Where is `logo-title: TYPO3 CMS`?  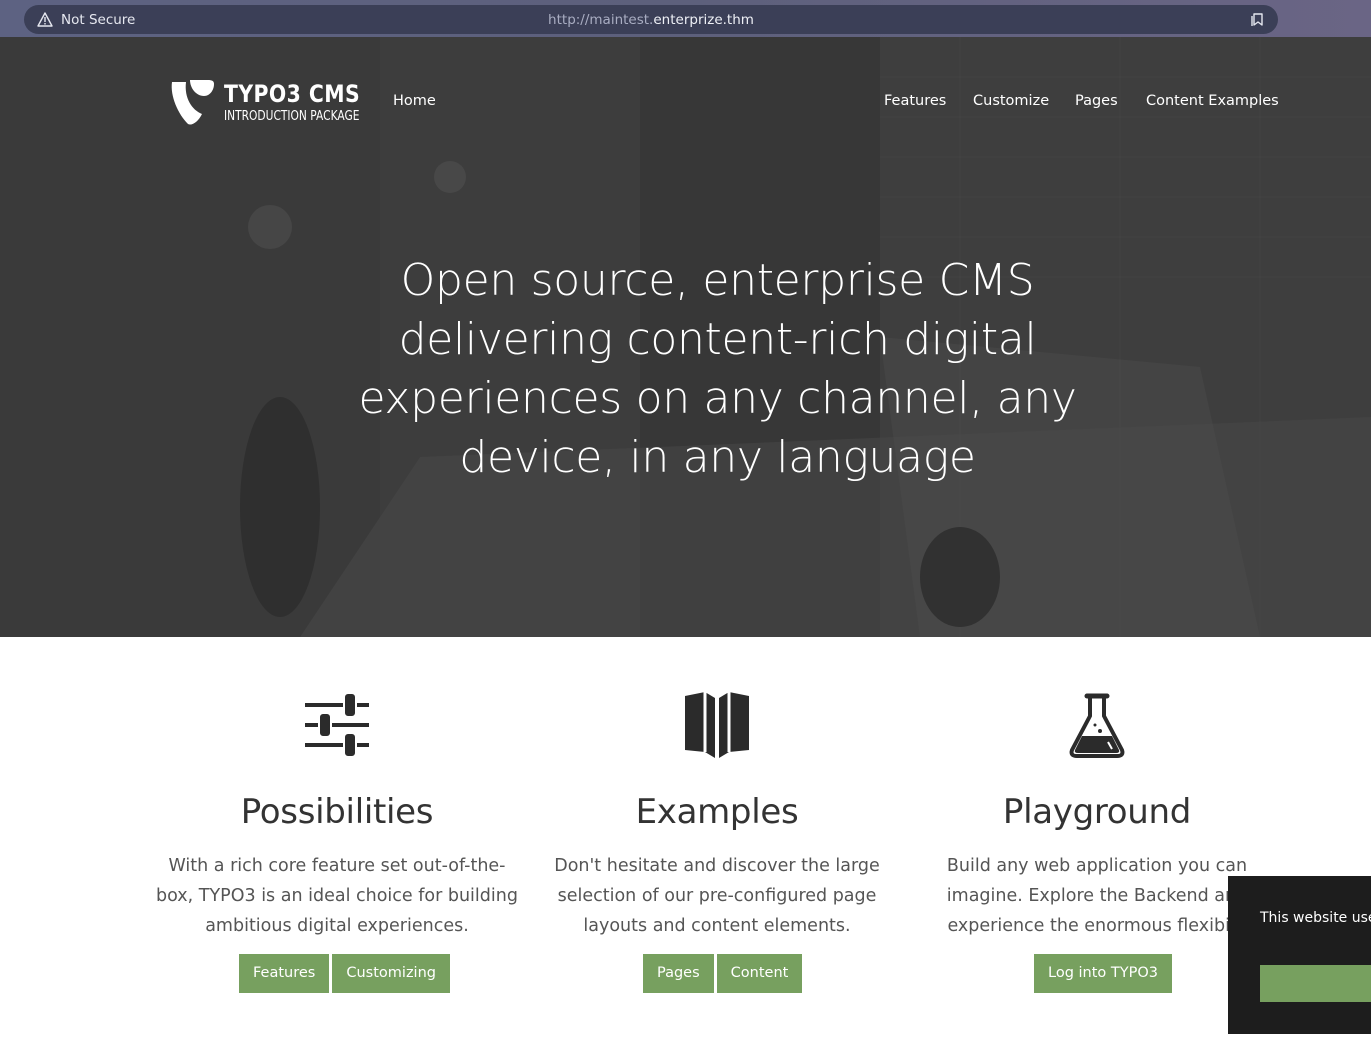
logo-title: TYPO3 CMS is located at coordinates (292, 94).